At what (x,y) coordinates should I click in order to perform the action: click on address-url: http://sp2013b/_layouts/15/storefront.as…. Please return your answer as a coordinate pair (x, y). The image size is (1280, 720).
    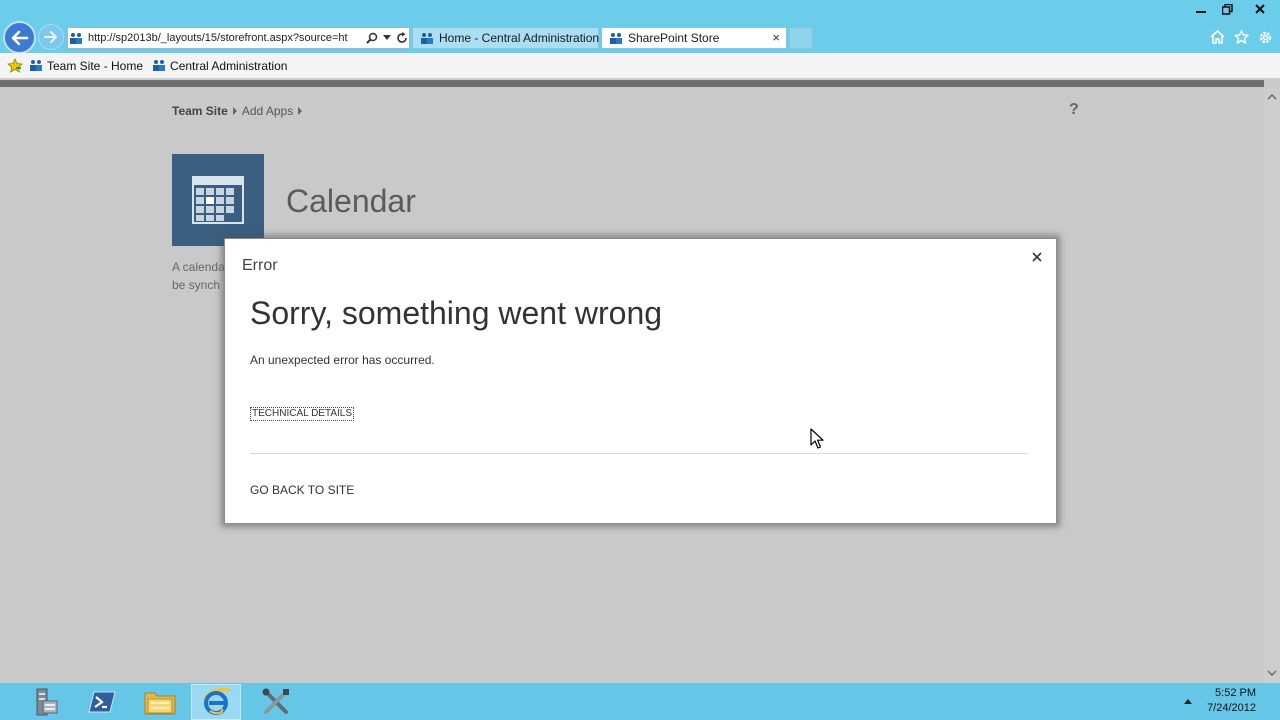
    Looking at the image, I should click on (224, 38).